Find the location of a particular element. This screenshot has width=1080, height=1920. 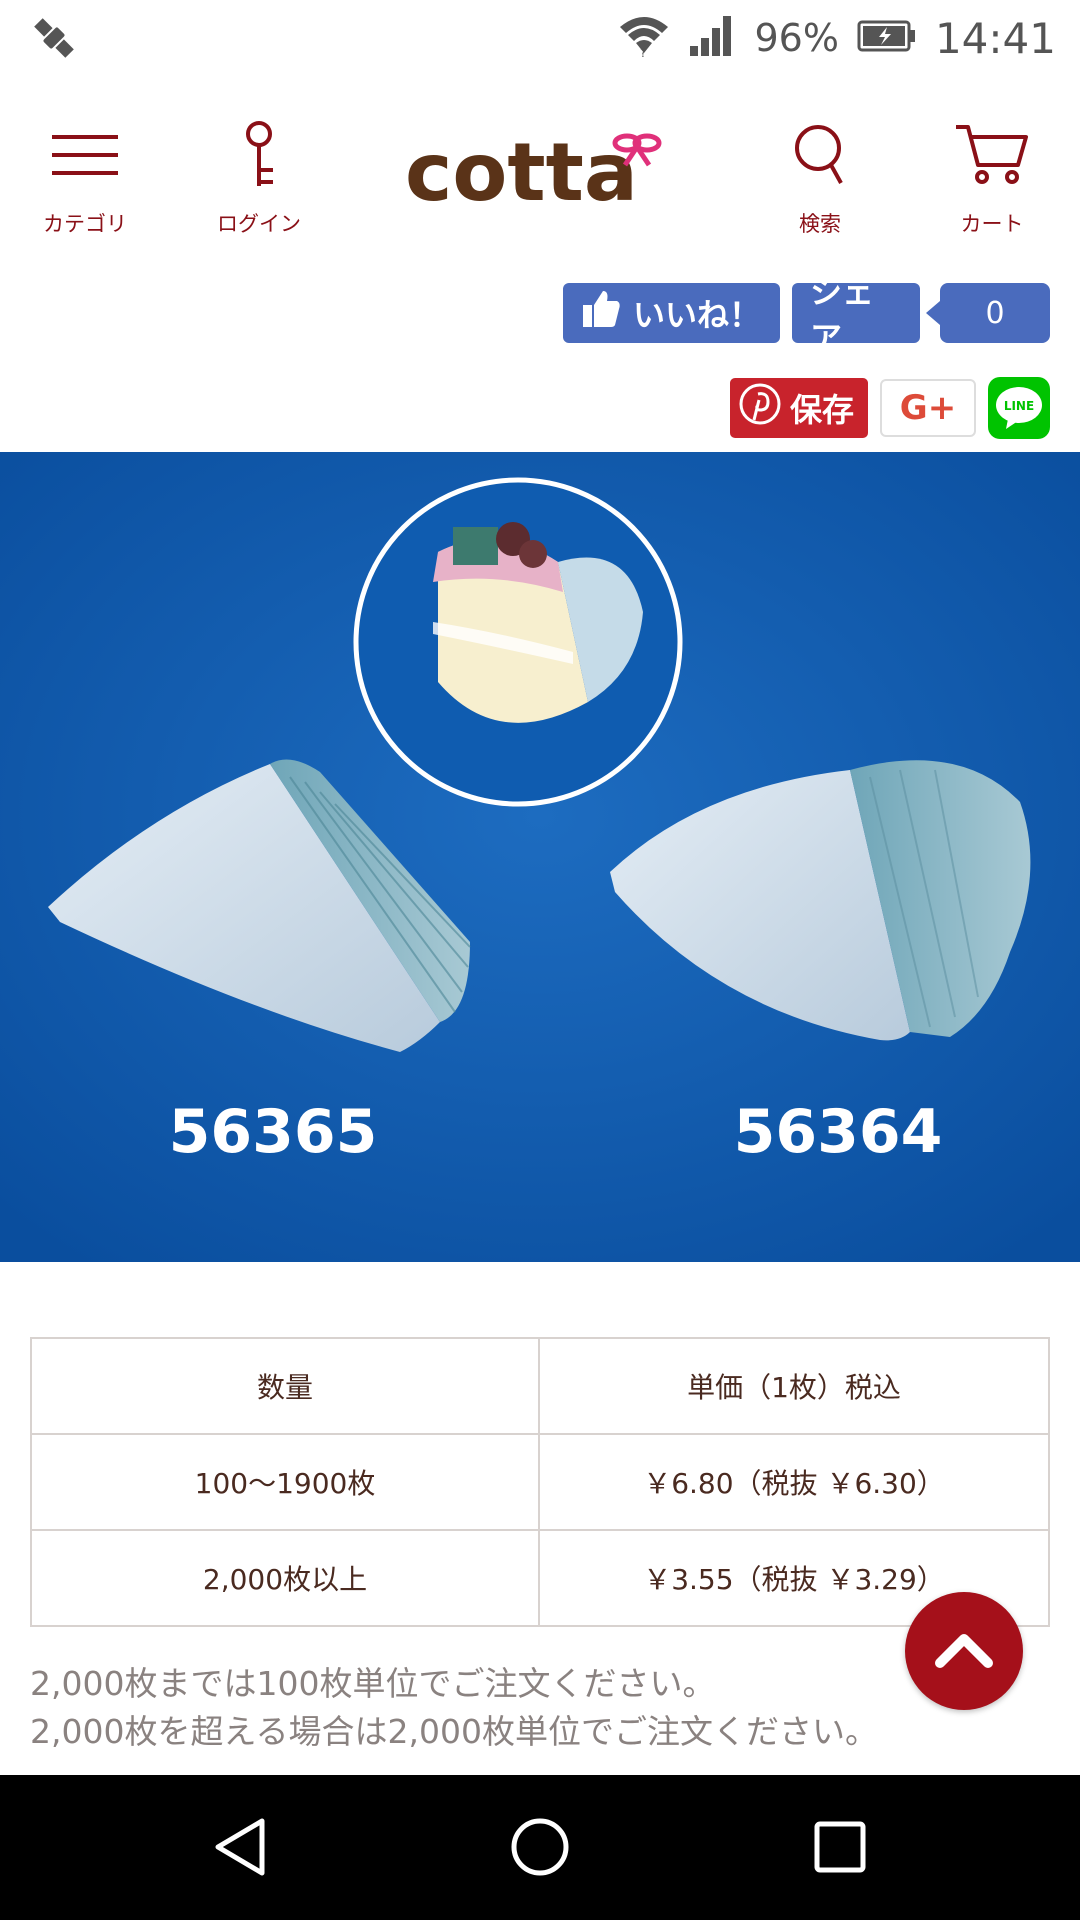

pinterest-icon is located at coordinates (760, 408).